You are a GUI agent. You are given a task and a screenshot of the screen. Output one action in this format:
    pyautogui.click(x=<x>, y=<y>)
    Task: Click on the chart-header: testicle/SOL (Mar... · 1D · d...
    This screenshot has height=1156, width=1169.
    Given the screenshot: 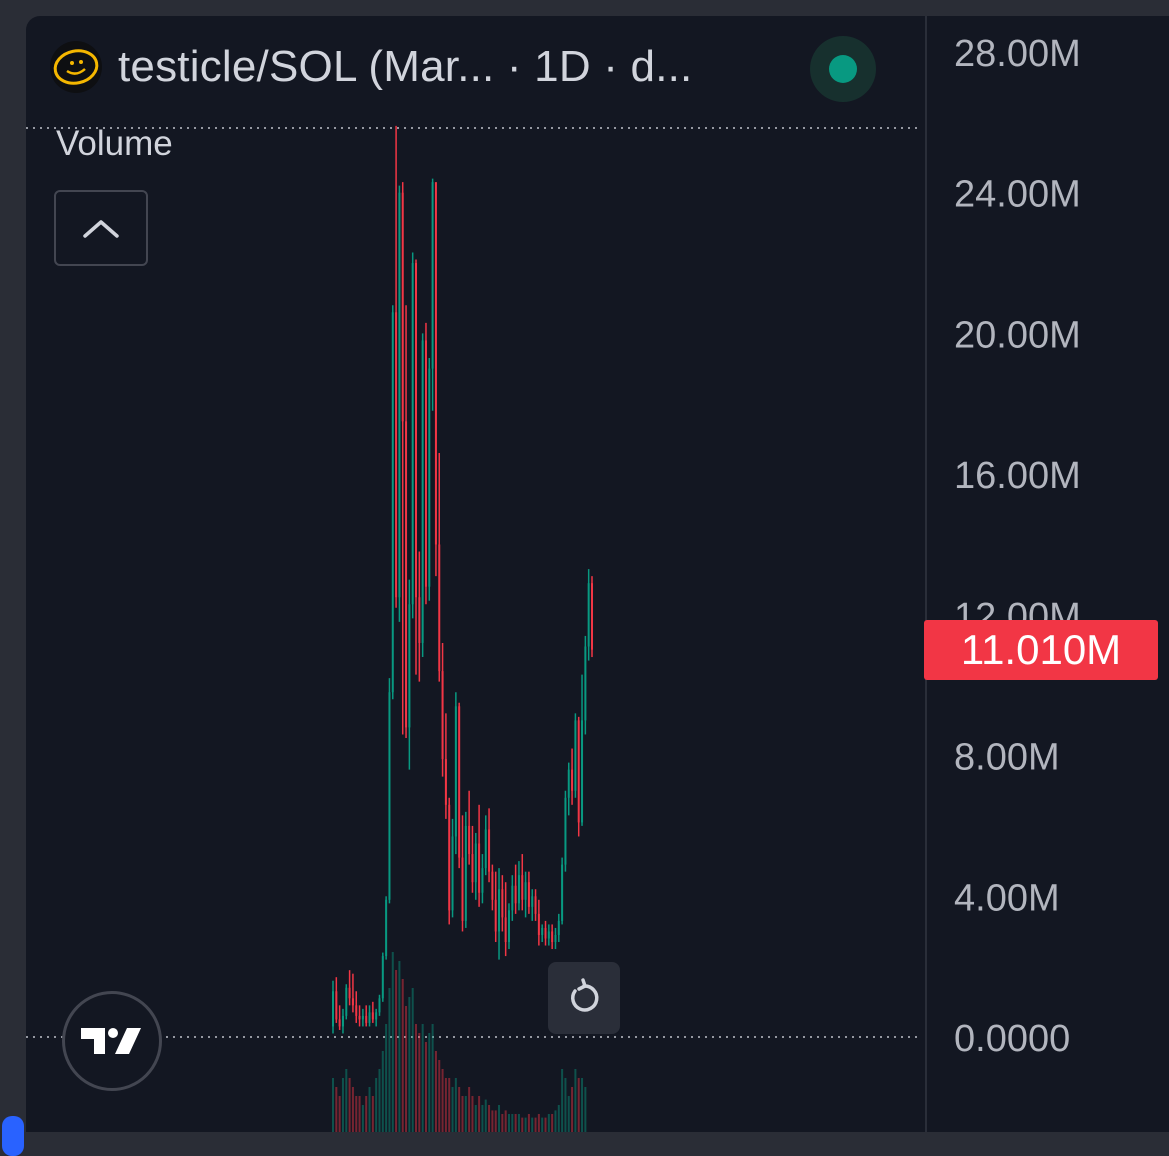 What is the action you would take?
    pyautogui.click(x=465, y=67)
    